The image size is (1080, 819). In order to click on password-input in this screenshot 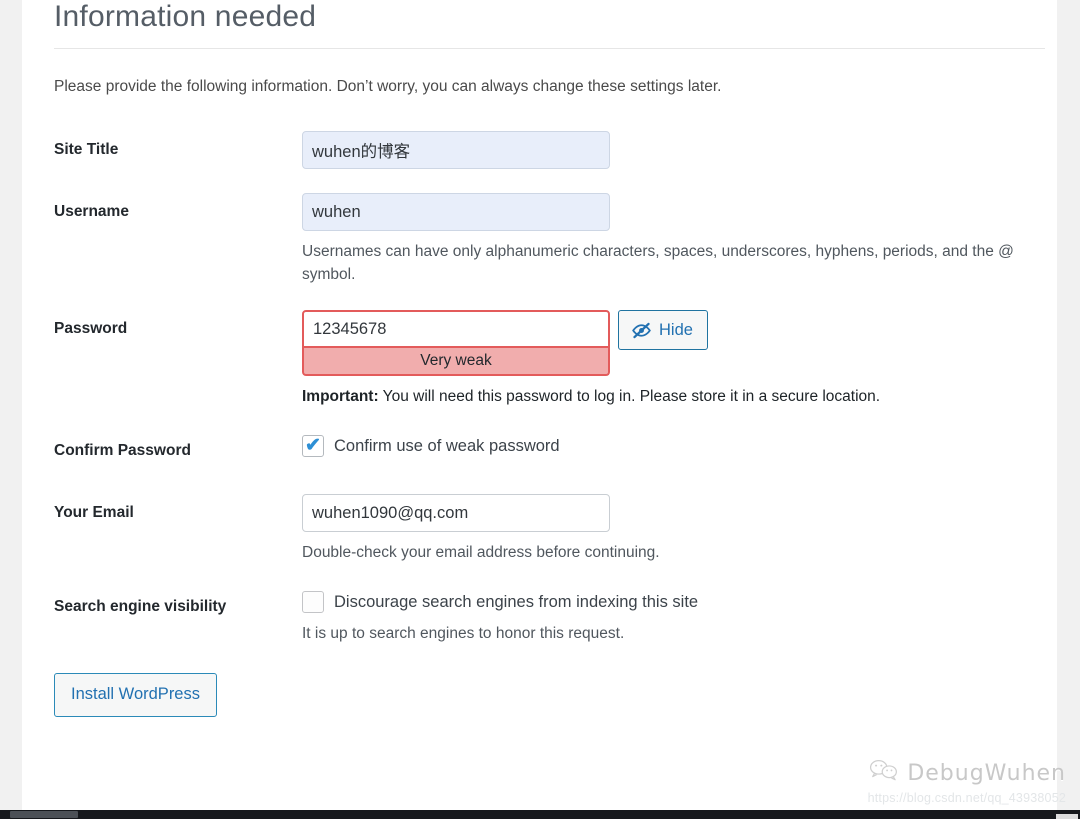, I will do `click(456, 329)`.